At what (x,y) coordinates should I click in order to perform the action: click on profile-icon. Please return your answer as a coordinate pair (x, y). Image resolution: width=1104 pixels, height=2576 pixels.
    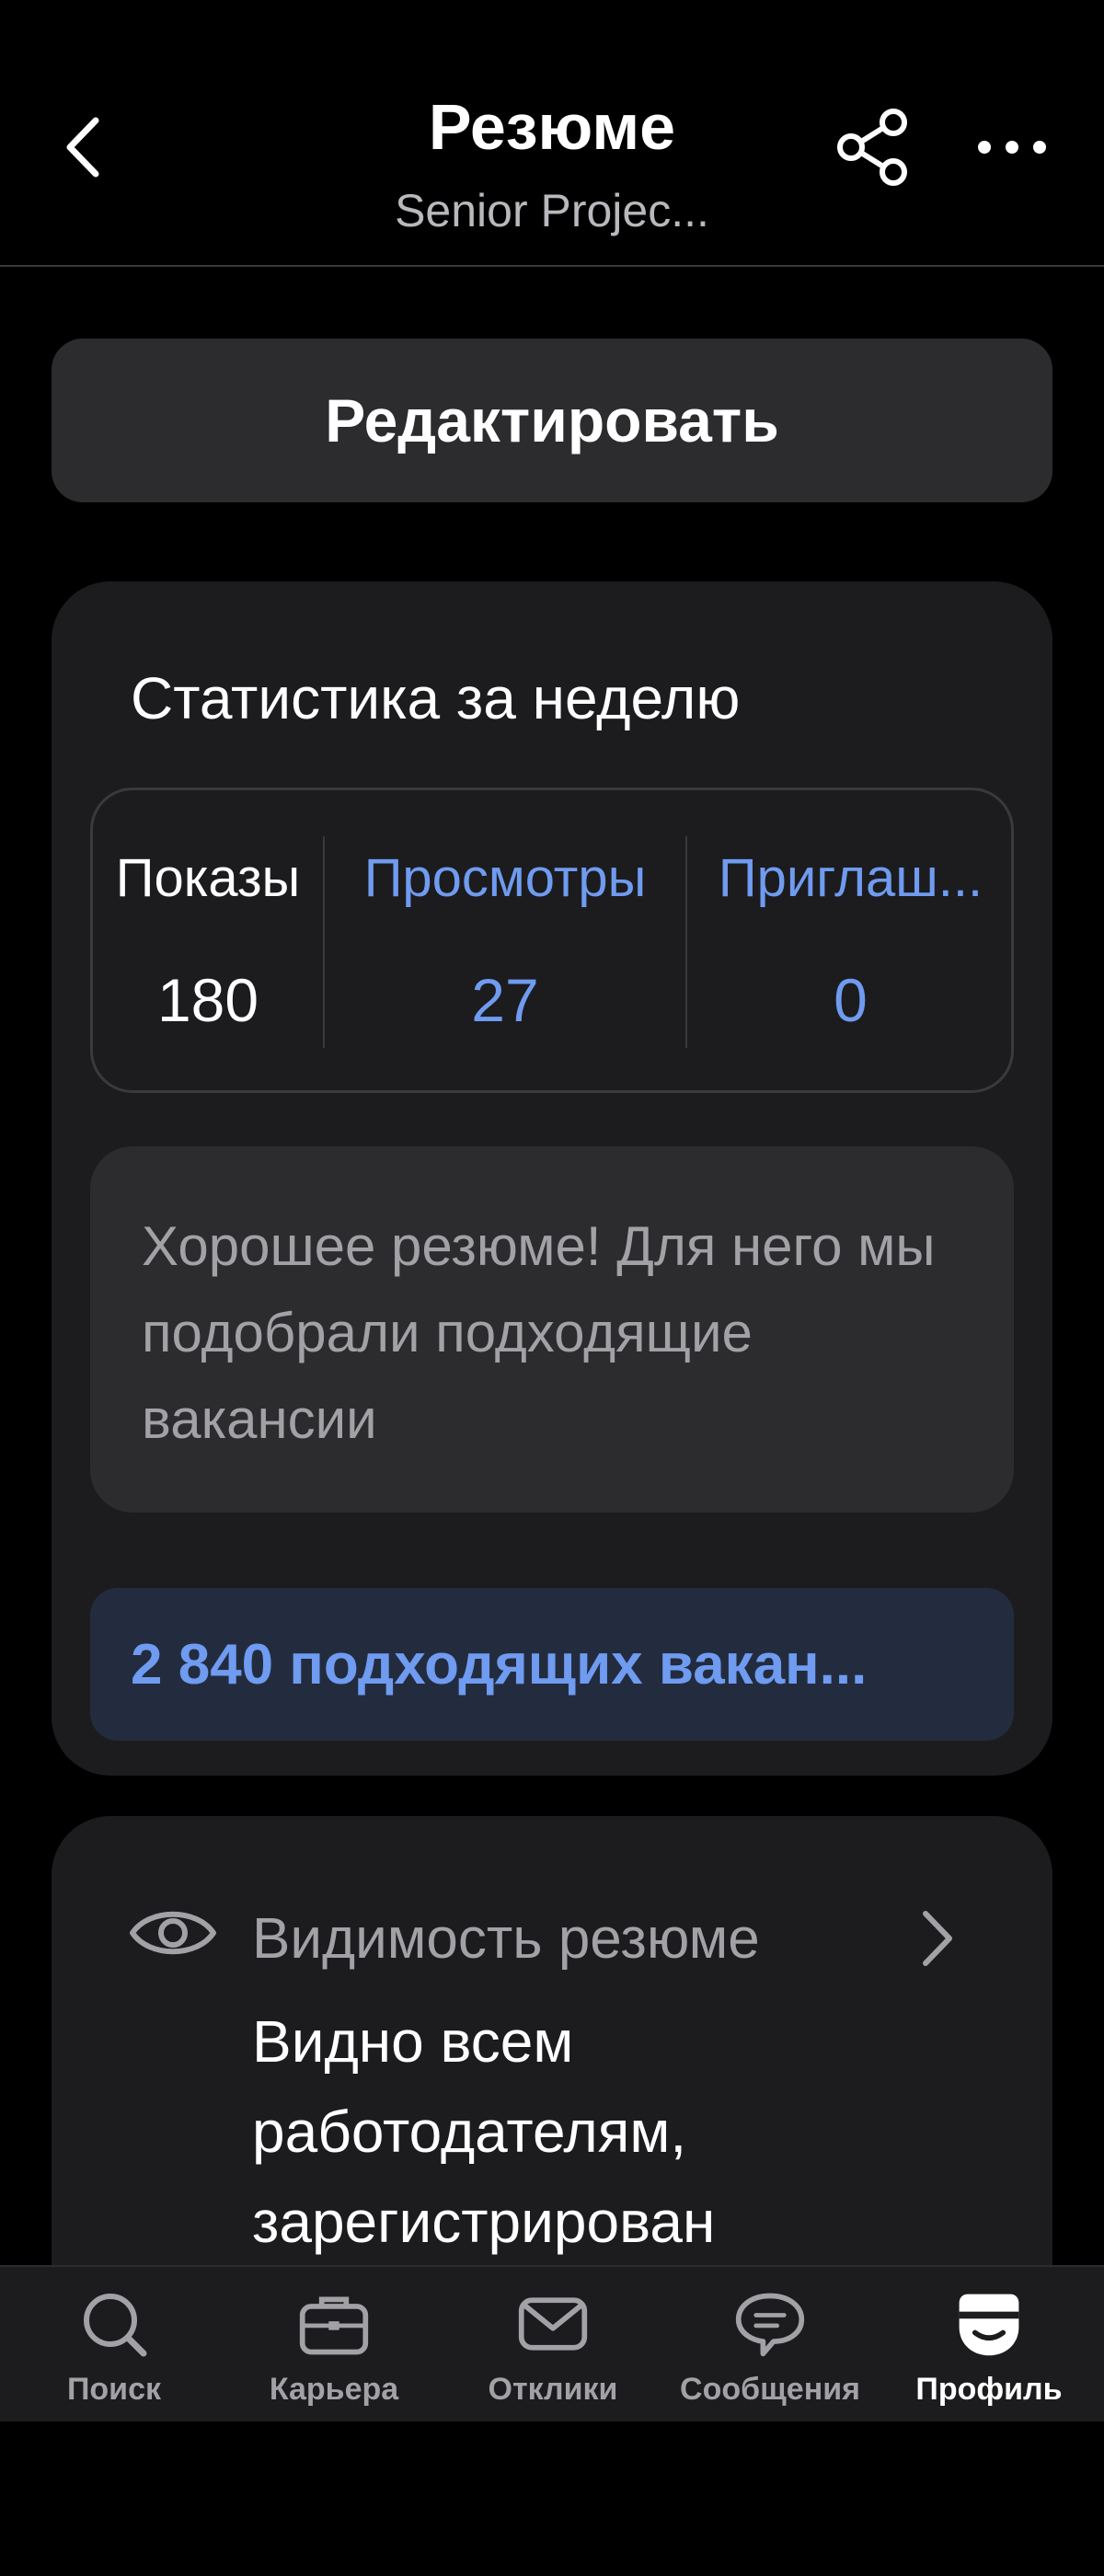
    Looking at the image, I should click on (989, 2325).